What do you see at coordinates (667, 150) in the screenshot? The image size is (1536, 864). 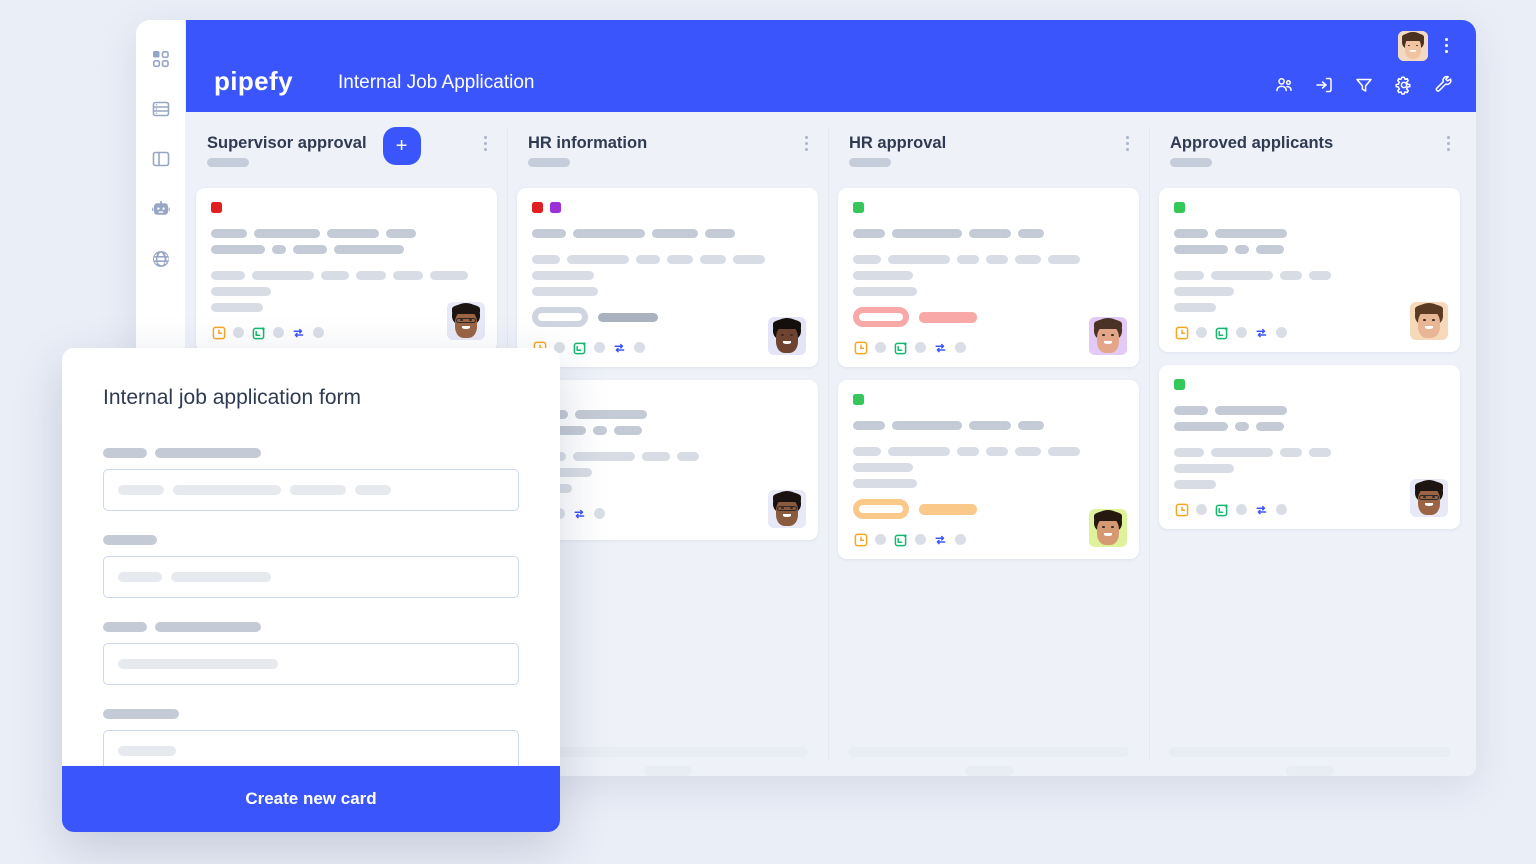 I see `column-header: HR information` at bounding box center [667, 150].